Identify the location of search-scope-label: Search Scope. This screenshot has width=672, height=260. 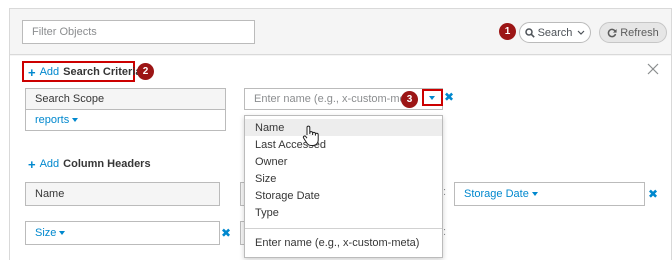
(125, 99).